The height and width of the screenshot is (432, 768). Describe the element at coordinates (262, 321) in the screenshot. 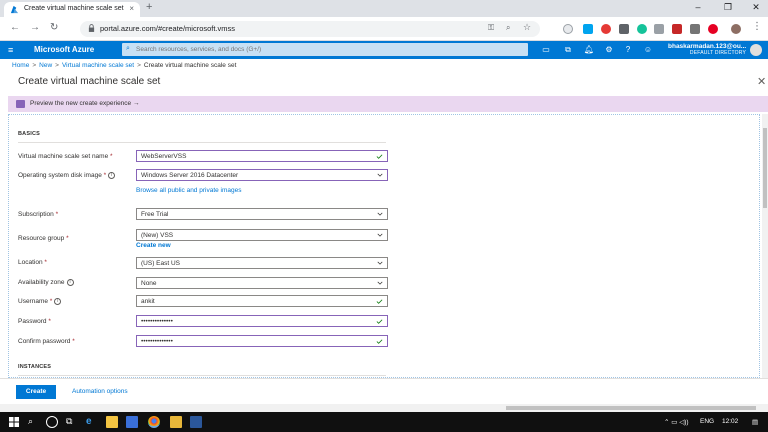

I see `password-input: ••••••••••••••` at that location.